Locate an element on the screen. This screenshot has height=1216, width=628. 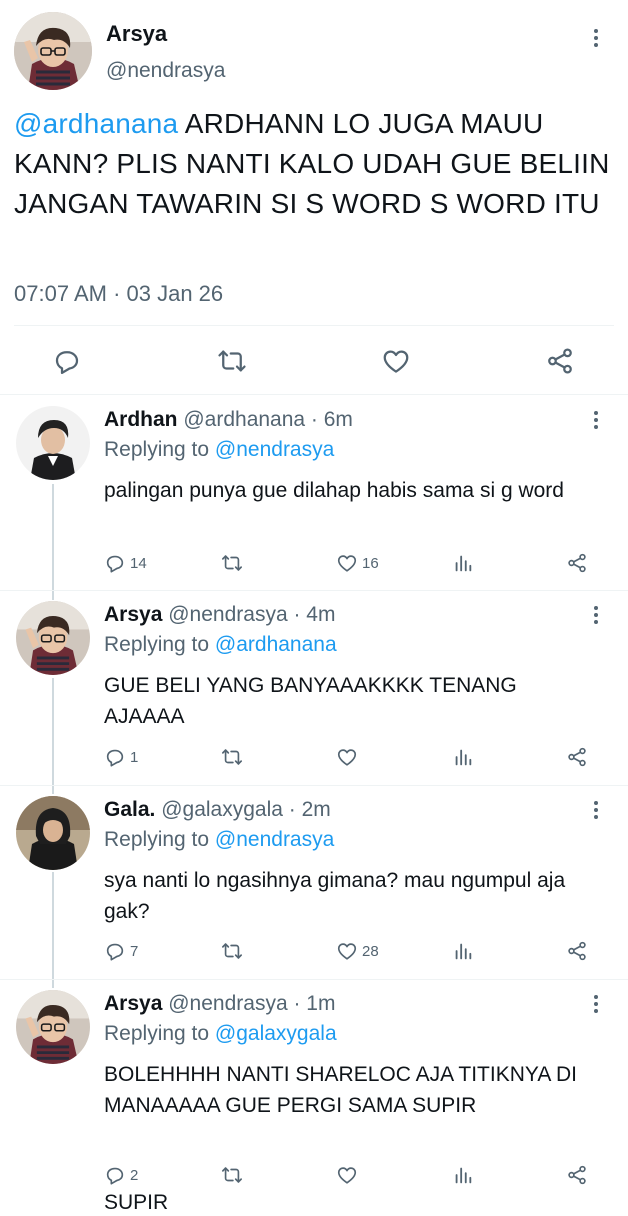
replying-to-link: @ardhanana is located at coordinates (276, 644).